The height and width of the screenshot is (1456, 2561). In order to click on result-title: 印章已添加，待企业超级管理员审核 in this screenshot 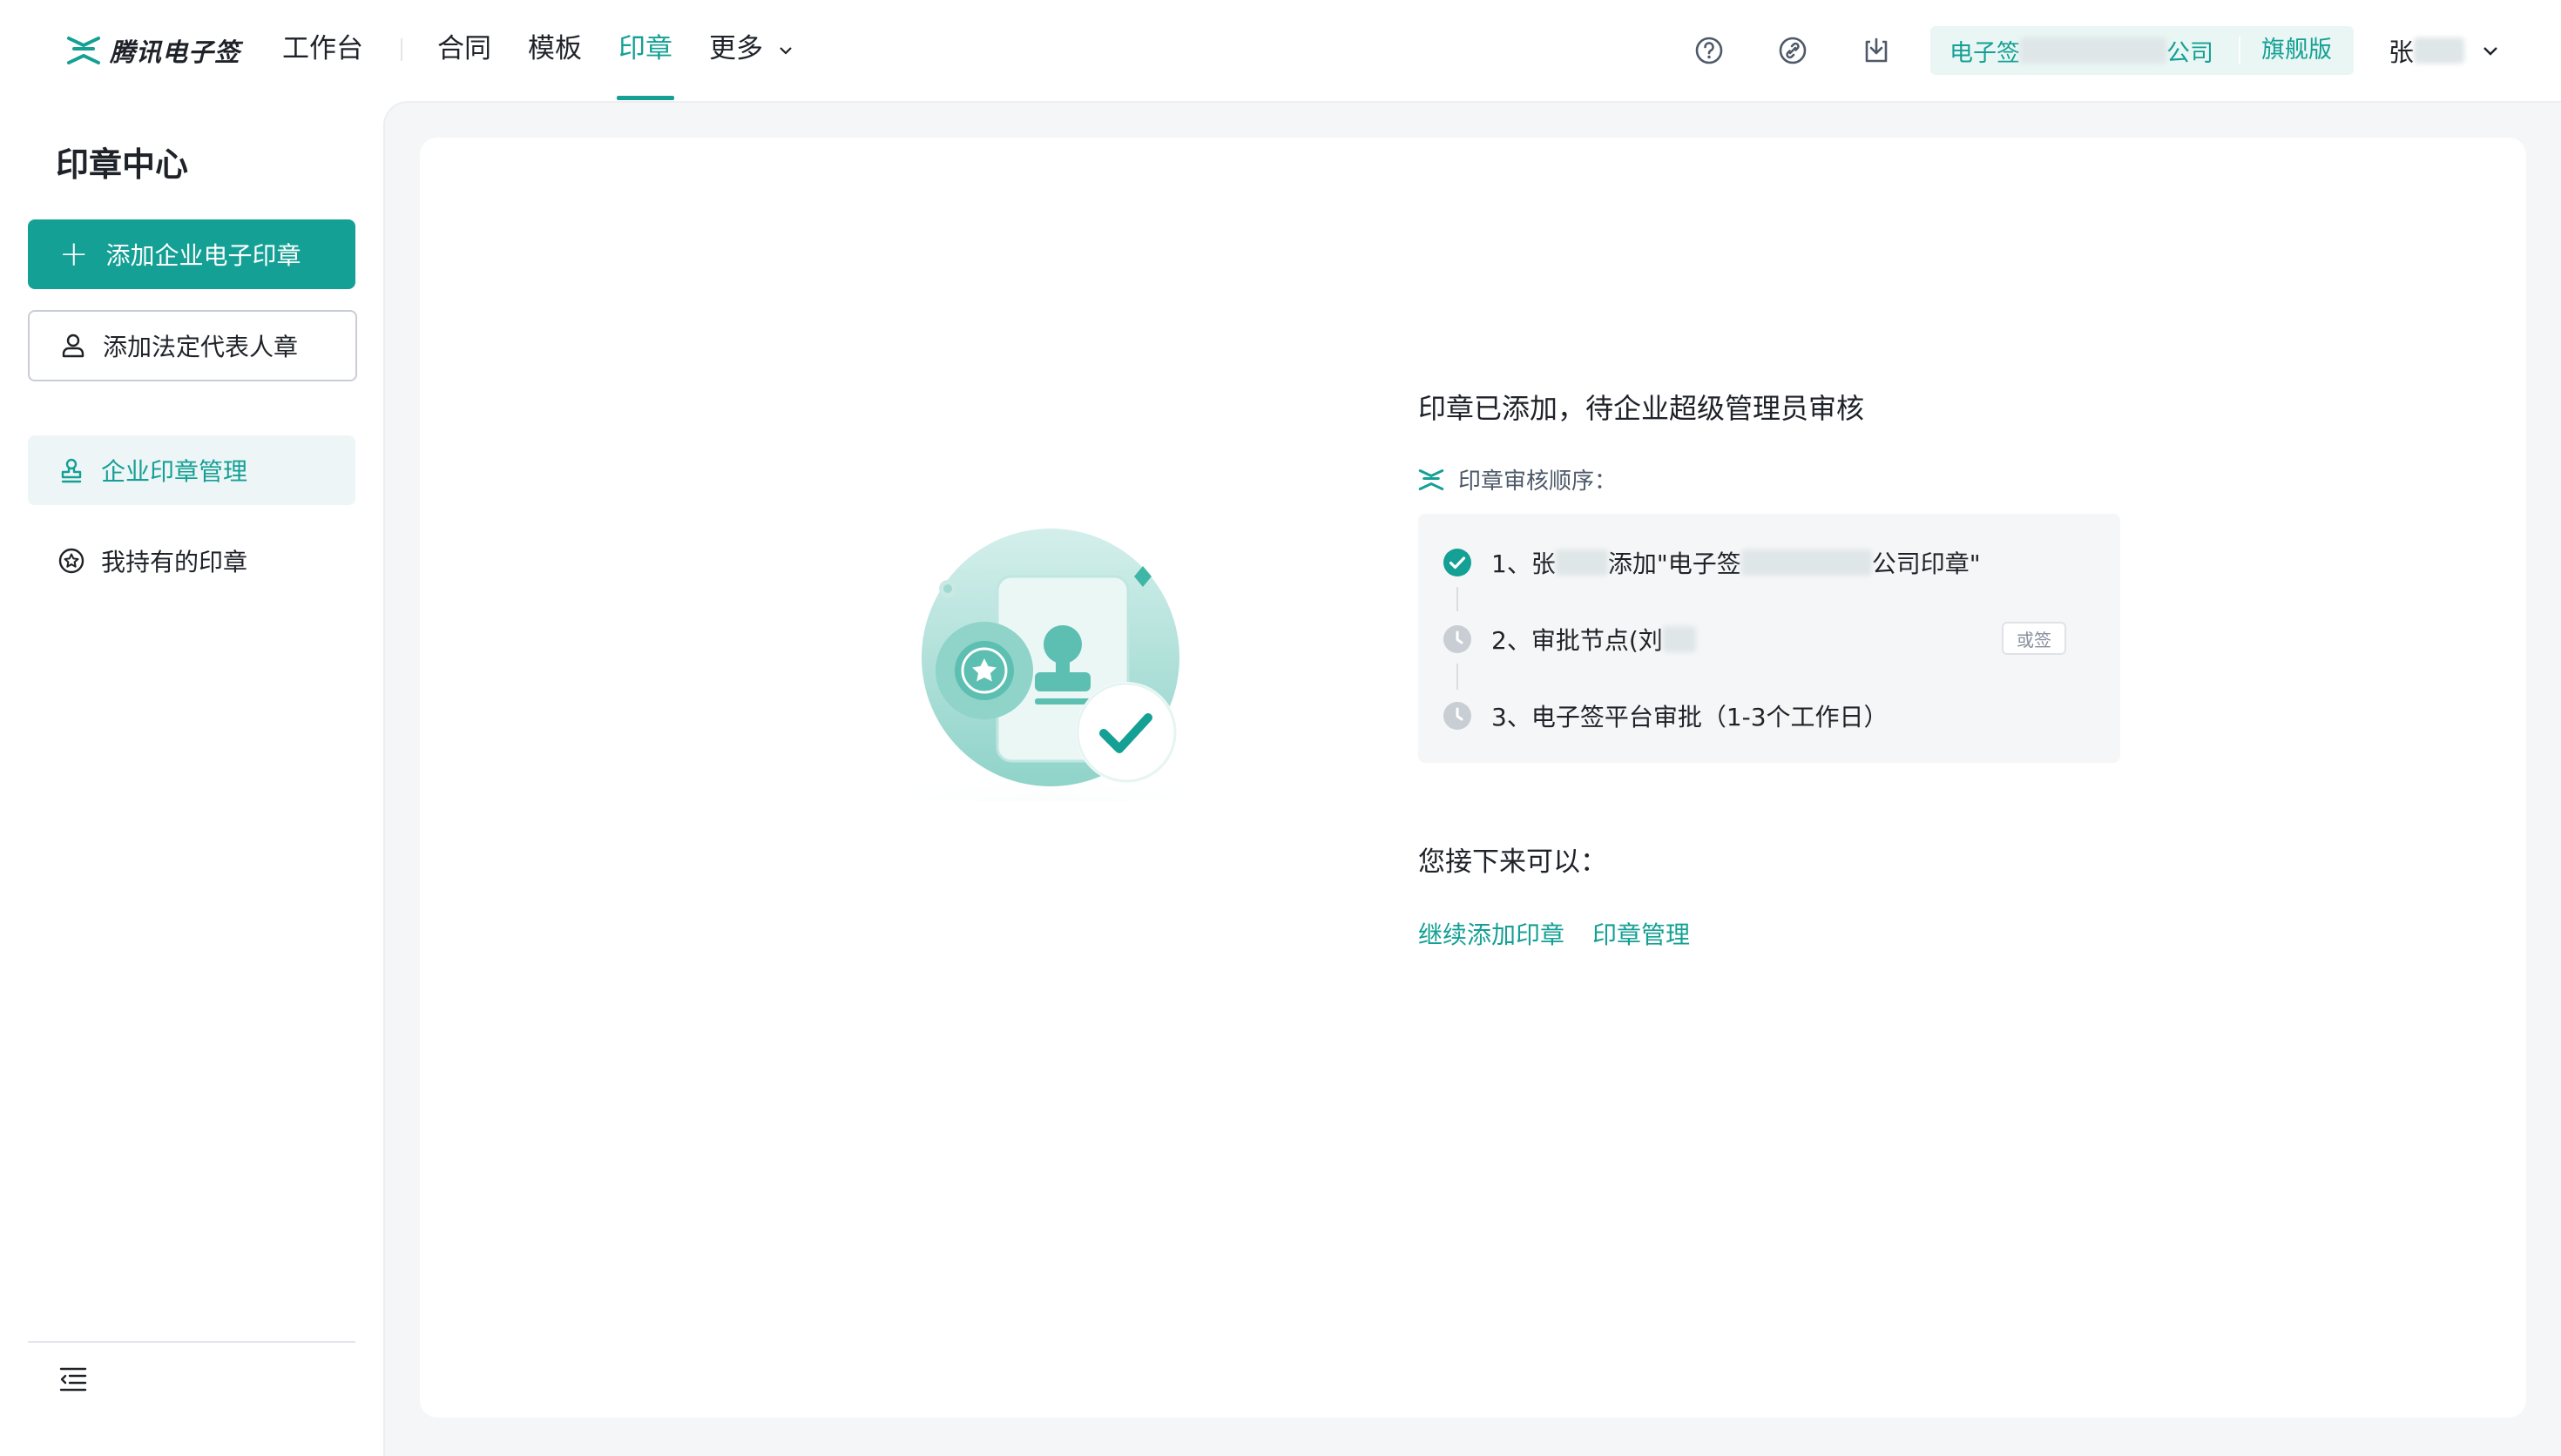, I will do `click(1641, 408)`.